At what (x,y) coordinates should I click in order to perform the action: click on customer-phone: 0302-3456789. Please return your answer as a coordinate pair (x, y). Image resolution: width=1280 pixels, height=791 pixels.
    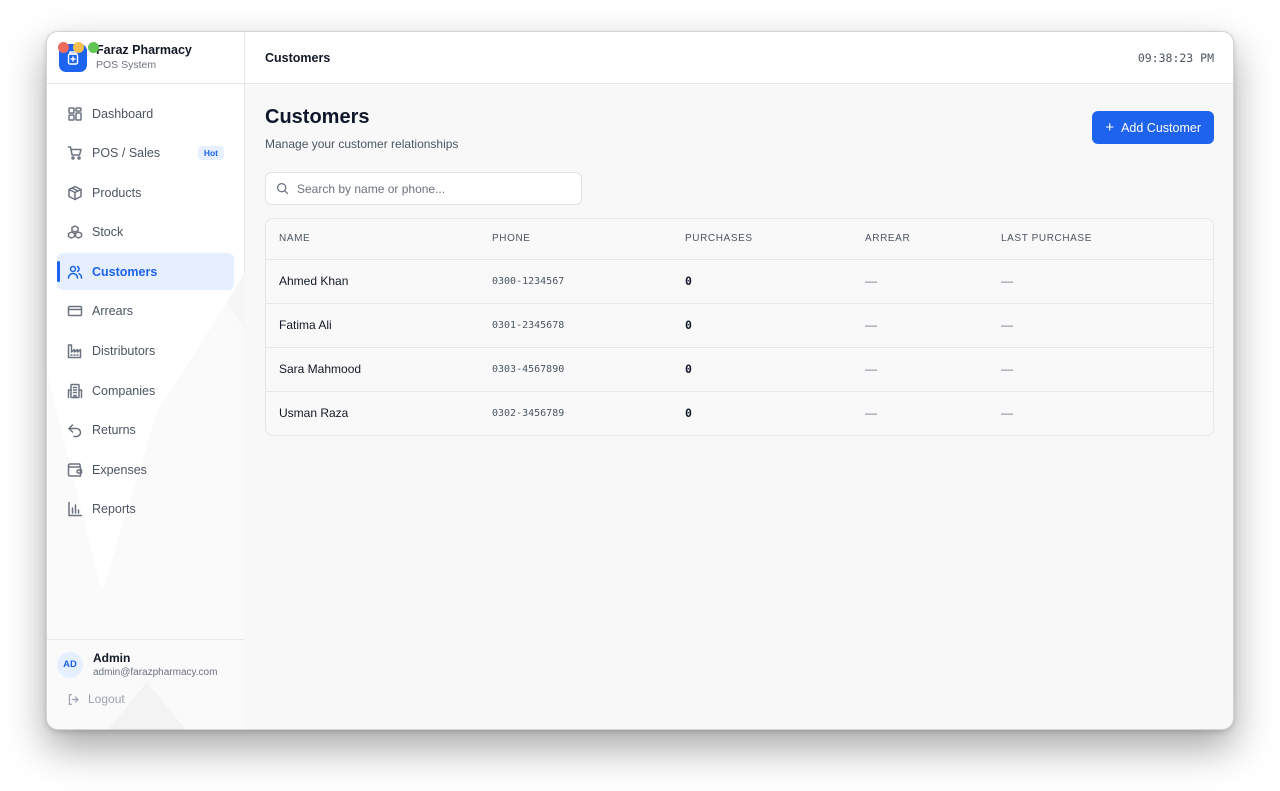
    Looking at the image, I should click on (528, 413).